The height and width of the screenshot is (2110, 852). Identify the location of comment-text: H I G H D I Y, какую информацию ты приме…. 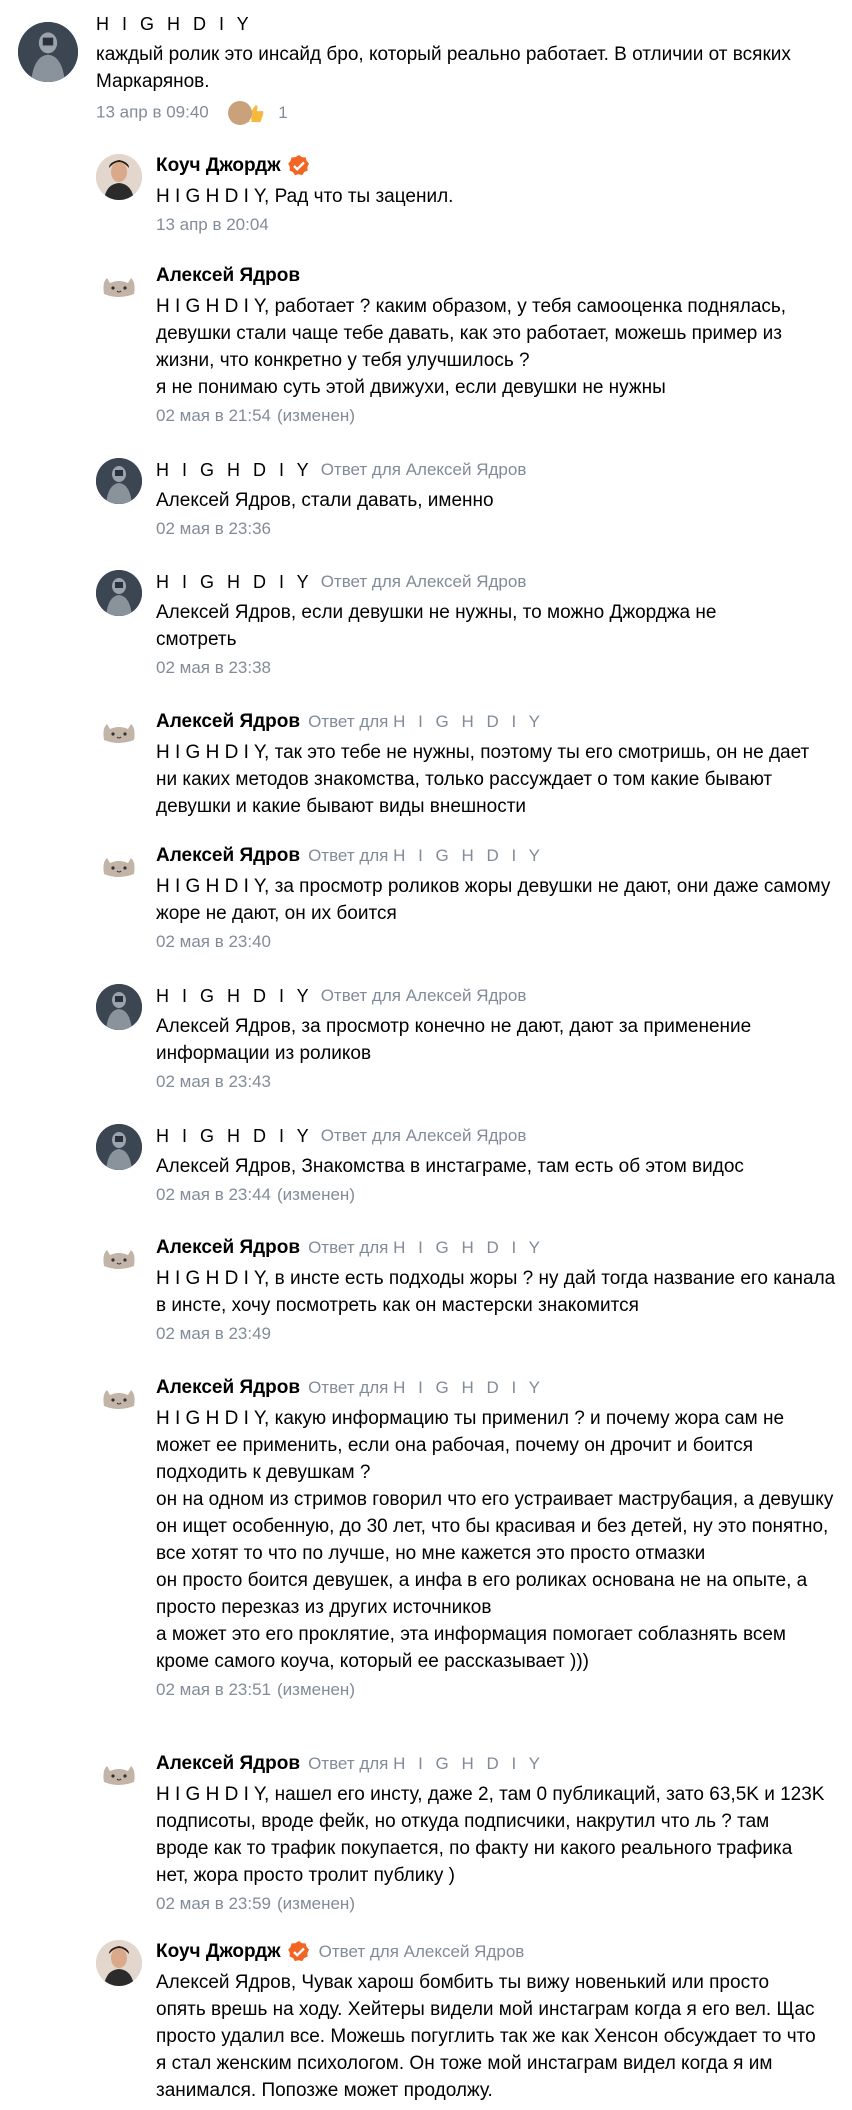
(495, 1540).